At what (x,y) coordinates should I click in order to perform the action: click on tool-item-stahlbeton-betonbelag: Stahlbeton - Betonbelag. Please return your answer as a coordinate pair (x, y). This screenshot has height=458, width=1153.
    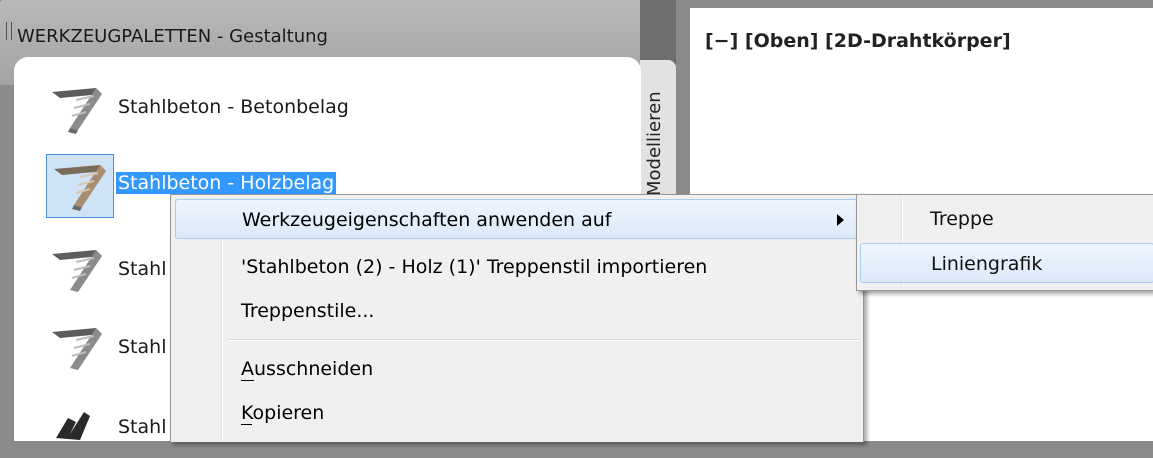
    Looking at the image, I should click on (326, 108).